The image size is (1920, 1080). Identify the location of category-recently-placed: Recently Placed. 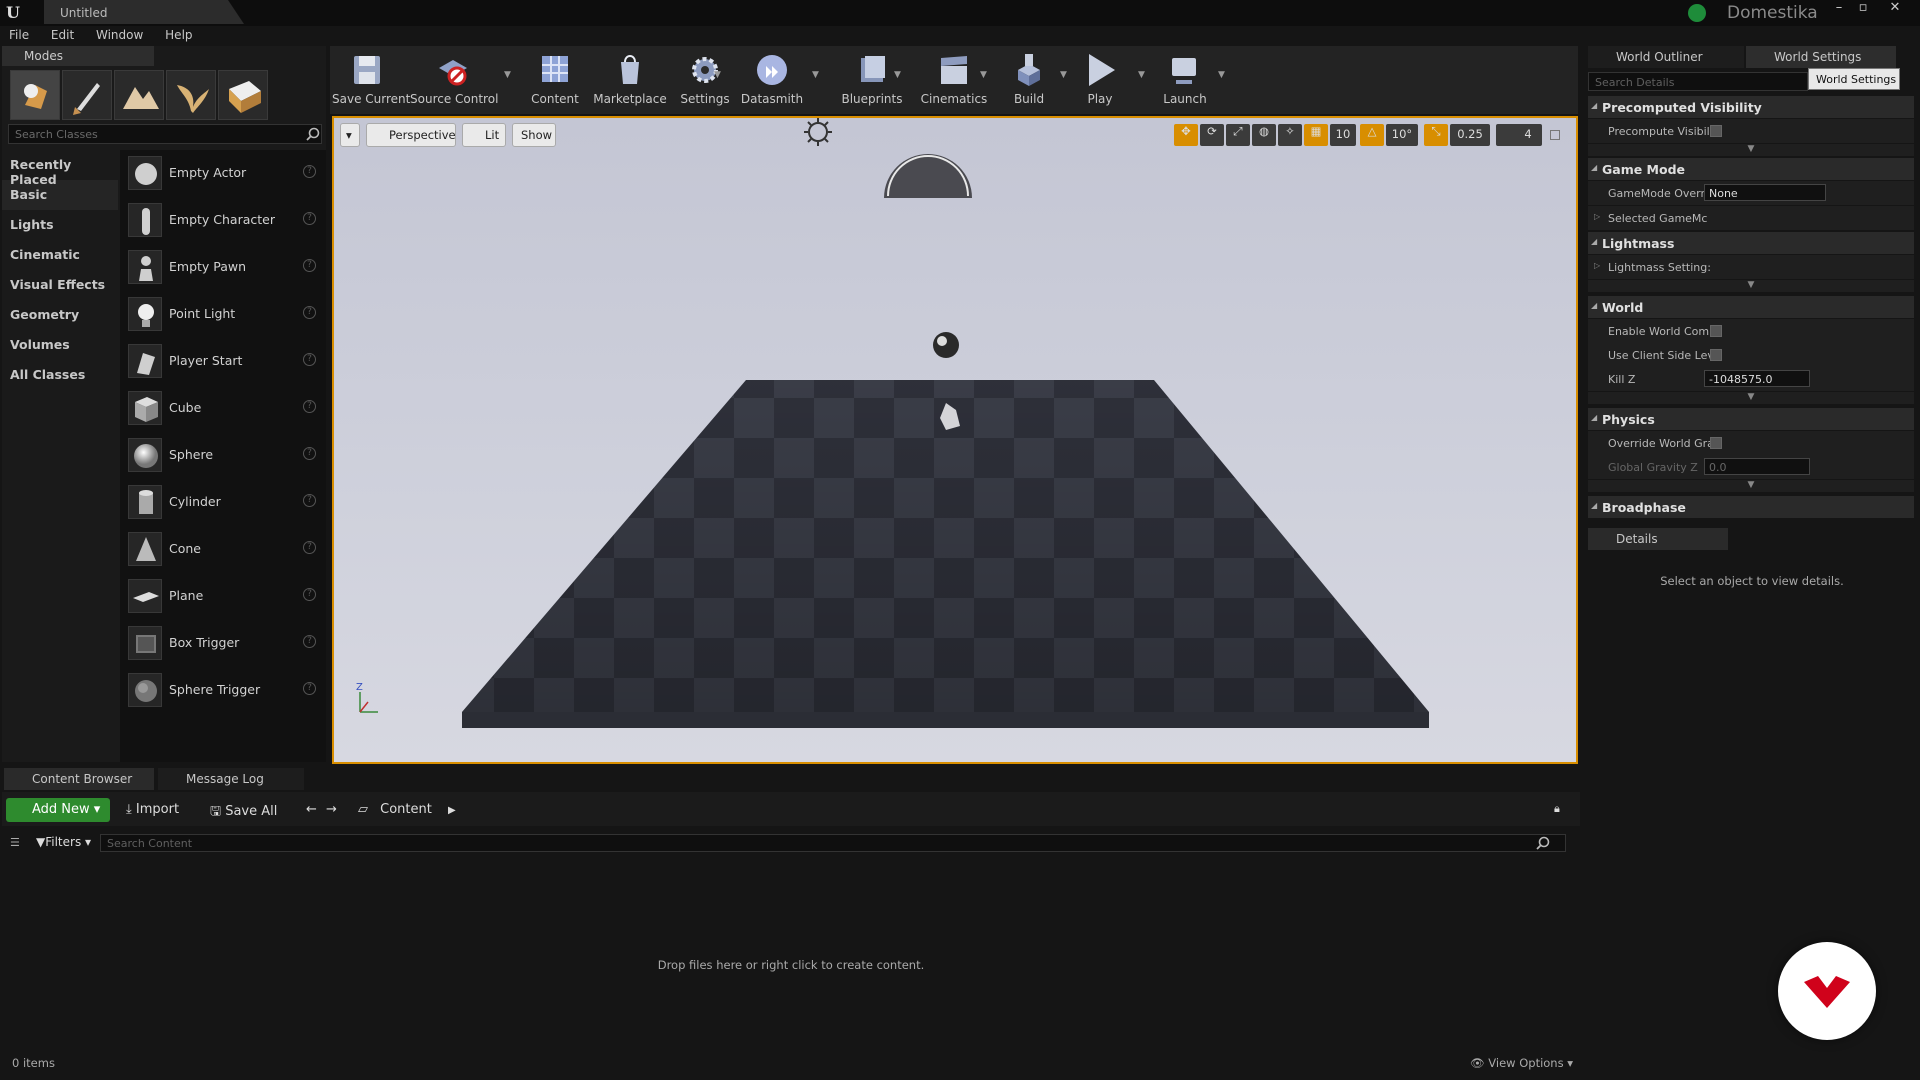
(60, 168).